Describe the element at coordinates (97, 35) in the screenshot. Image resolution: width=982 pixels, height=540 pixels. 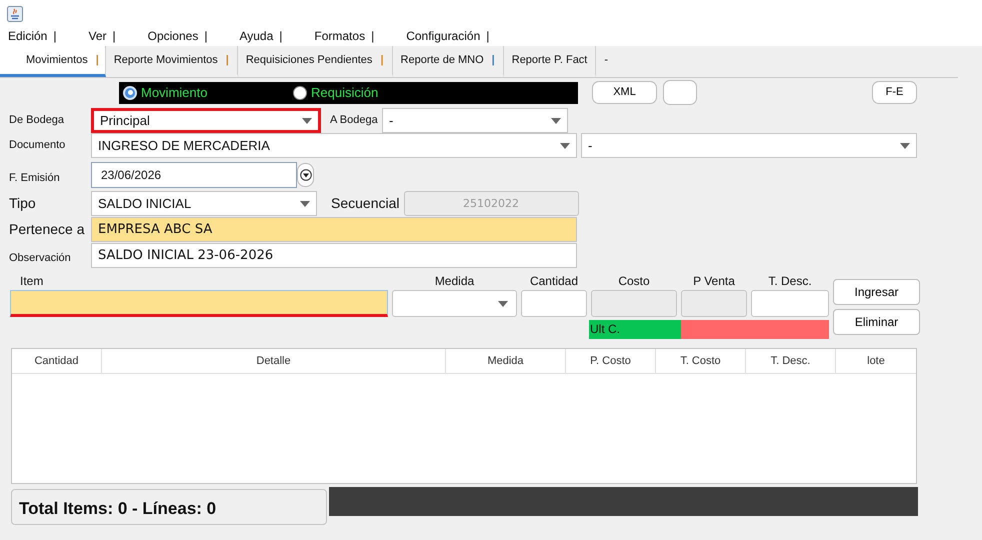
I see `menu-item: Ver` at that location.